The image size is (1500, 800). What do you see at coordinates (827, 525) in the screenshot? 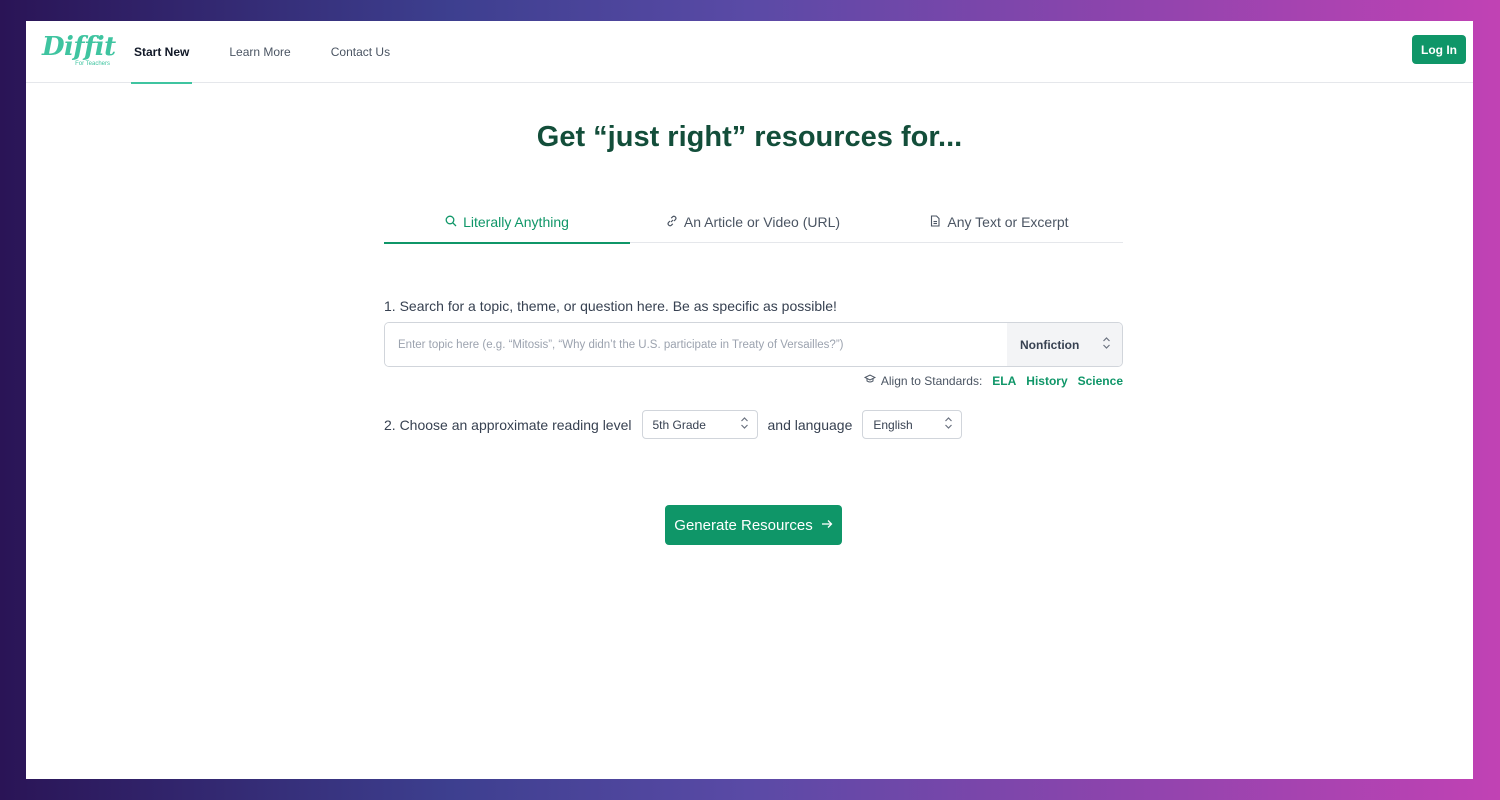
I see `arrow-right-icon` at bounding box center [827, 525].